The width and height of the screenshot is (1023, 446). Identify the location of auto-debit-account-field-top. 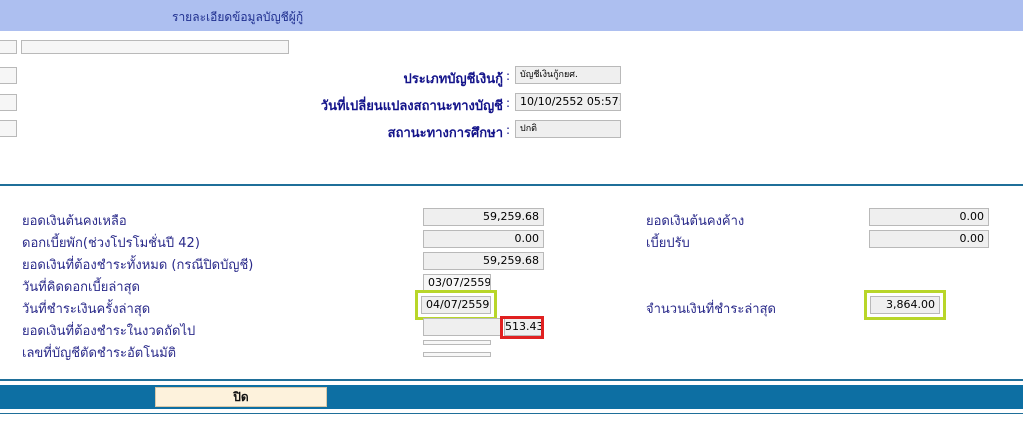
(457, 342).